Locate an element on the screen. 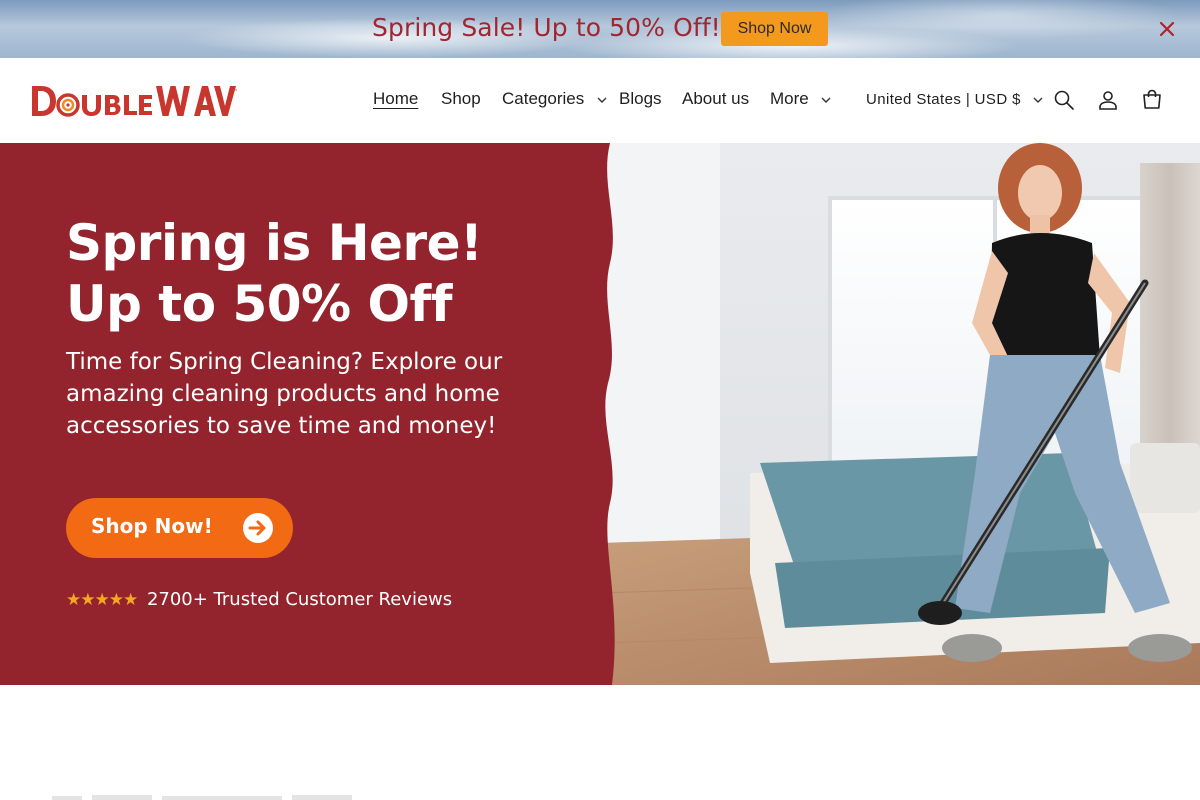 Image resolution: width=1200 pixels, height=800 pixels. nav-about-us: About us is located at coordinates (715, 99).